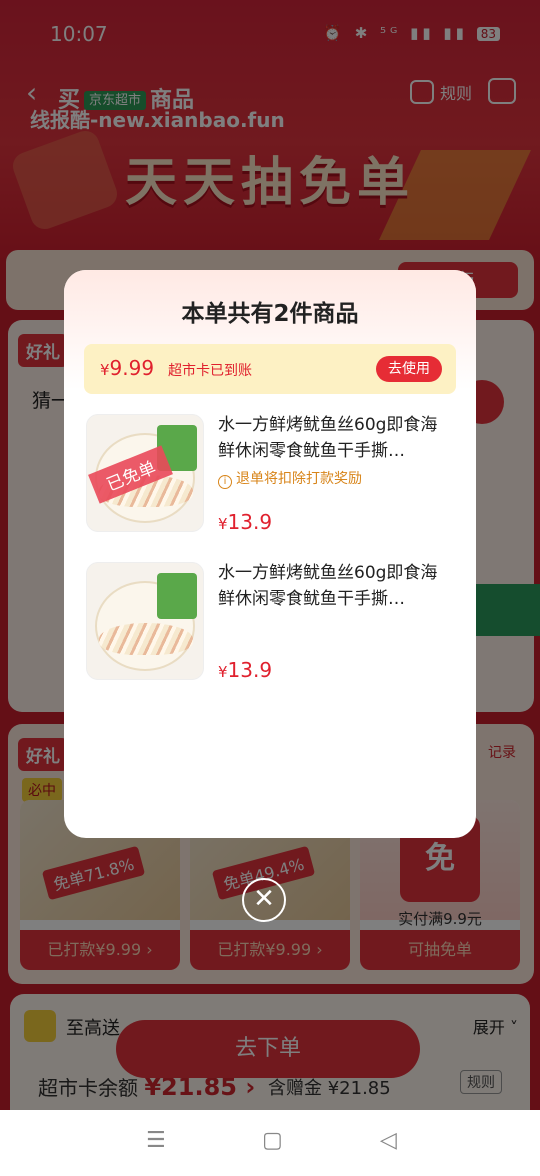 The image size is (540, 1176). I want to click on promo-price-value: 9.99, so click(132, 368).